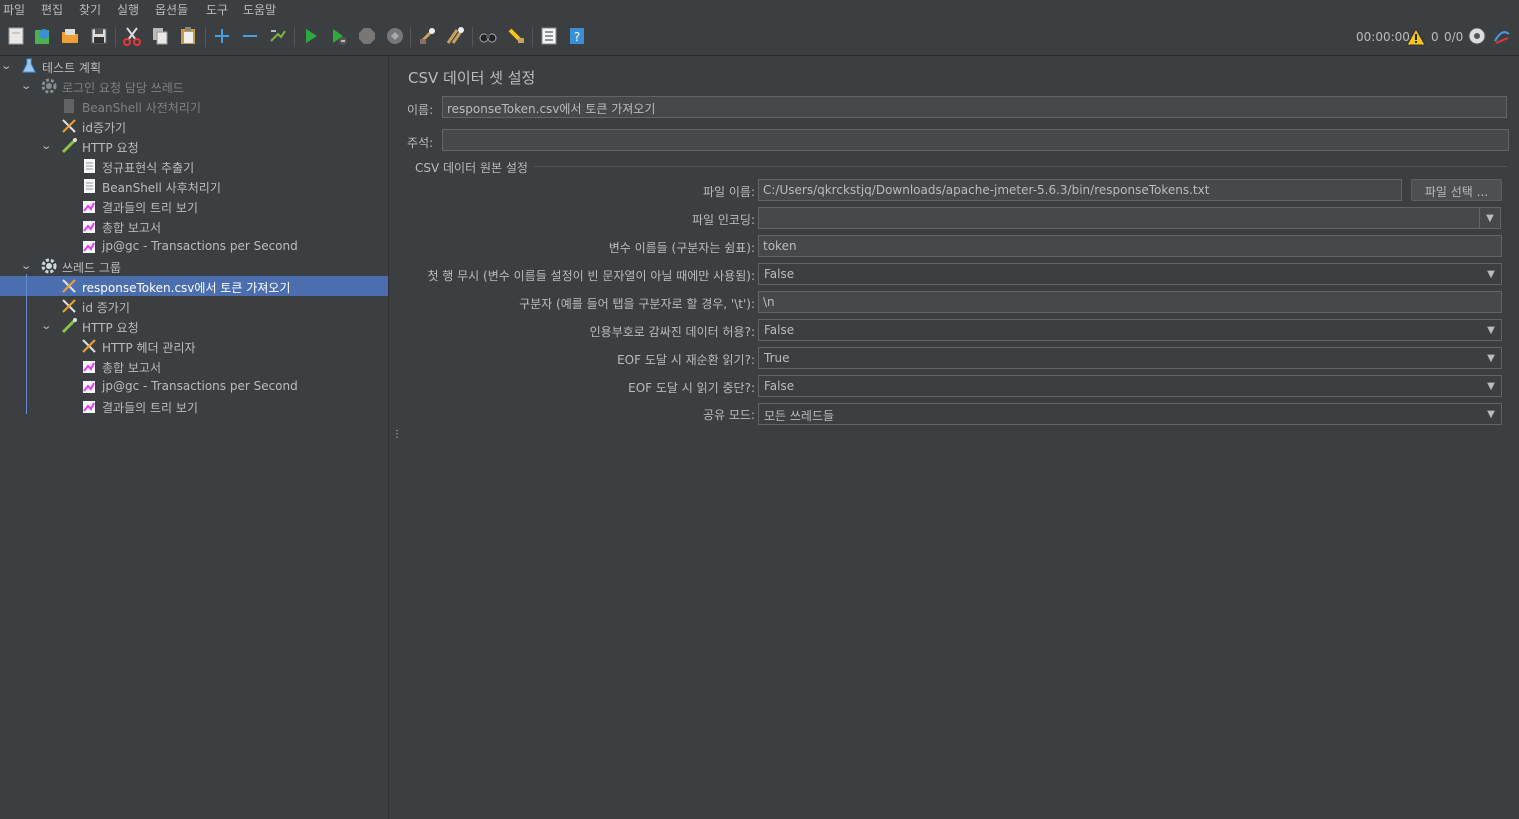  What do you see at coordinates (339, 36) in the screenshot?
I see `start-no-pause-icon` at bounding box center [339, 36].